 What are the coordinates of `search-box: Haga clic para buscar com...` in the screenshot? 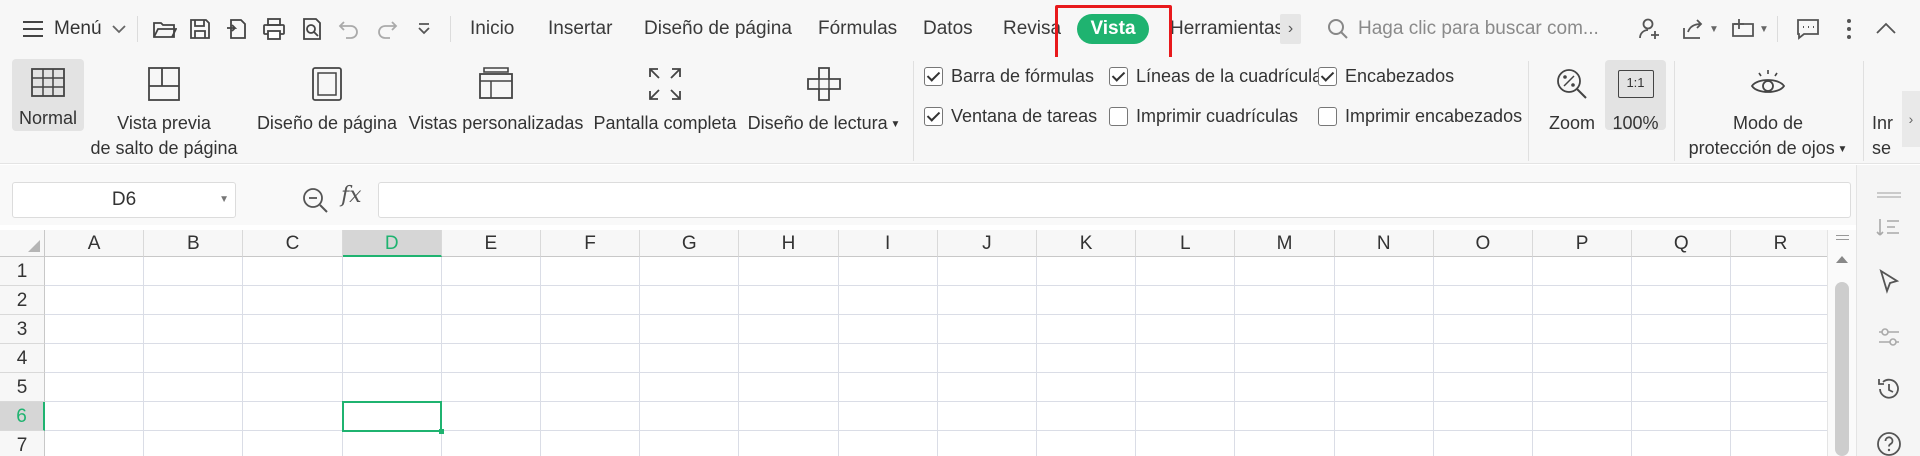 It's located at (1462, 29).